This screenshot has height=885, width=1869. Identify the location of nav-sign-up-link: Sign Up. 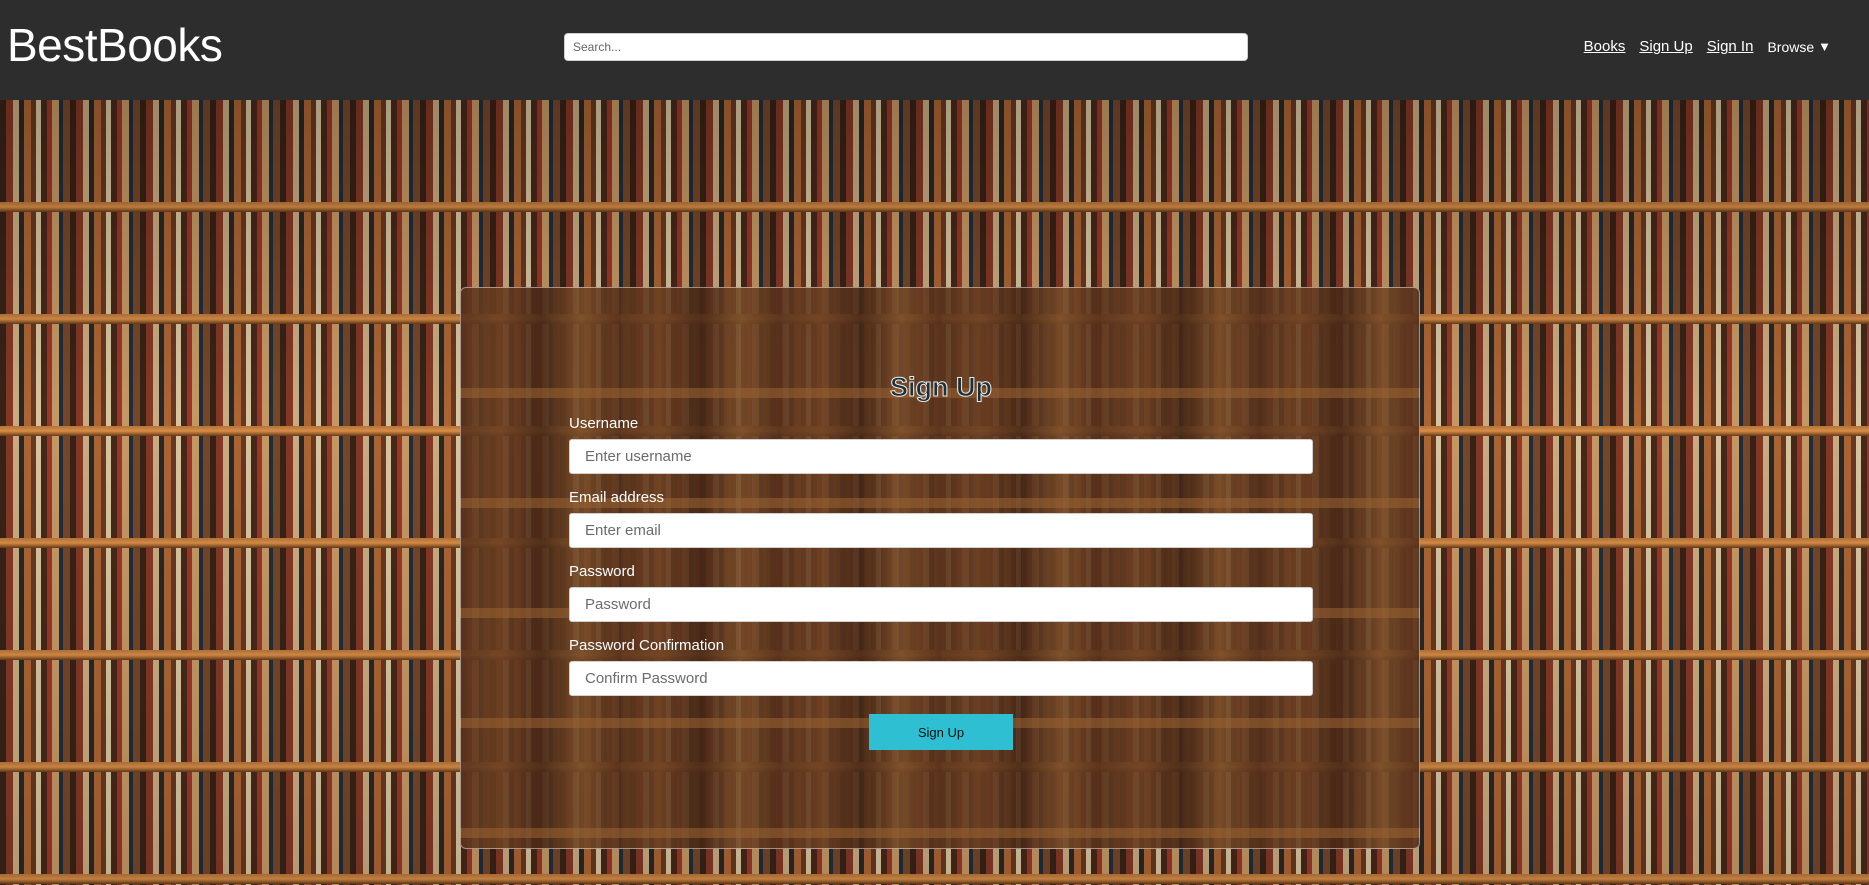
(1665, 46).